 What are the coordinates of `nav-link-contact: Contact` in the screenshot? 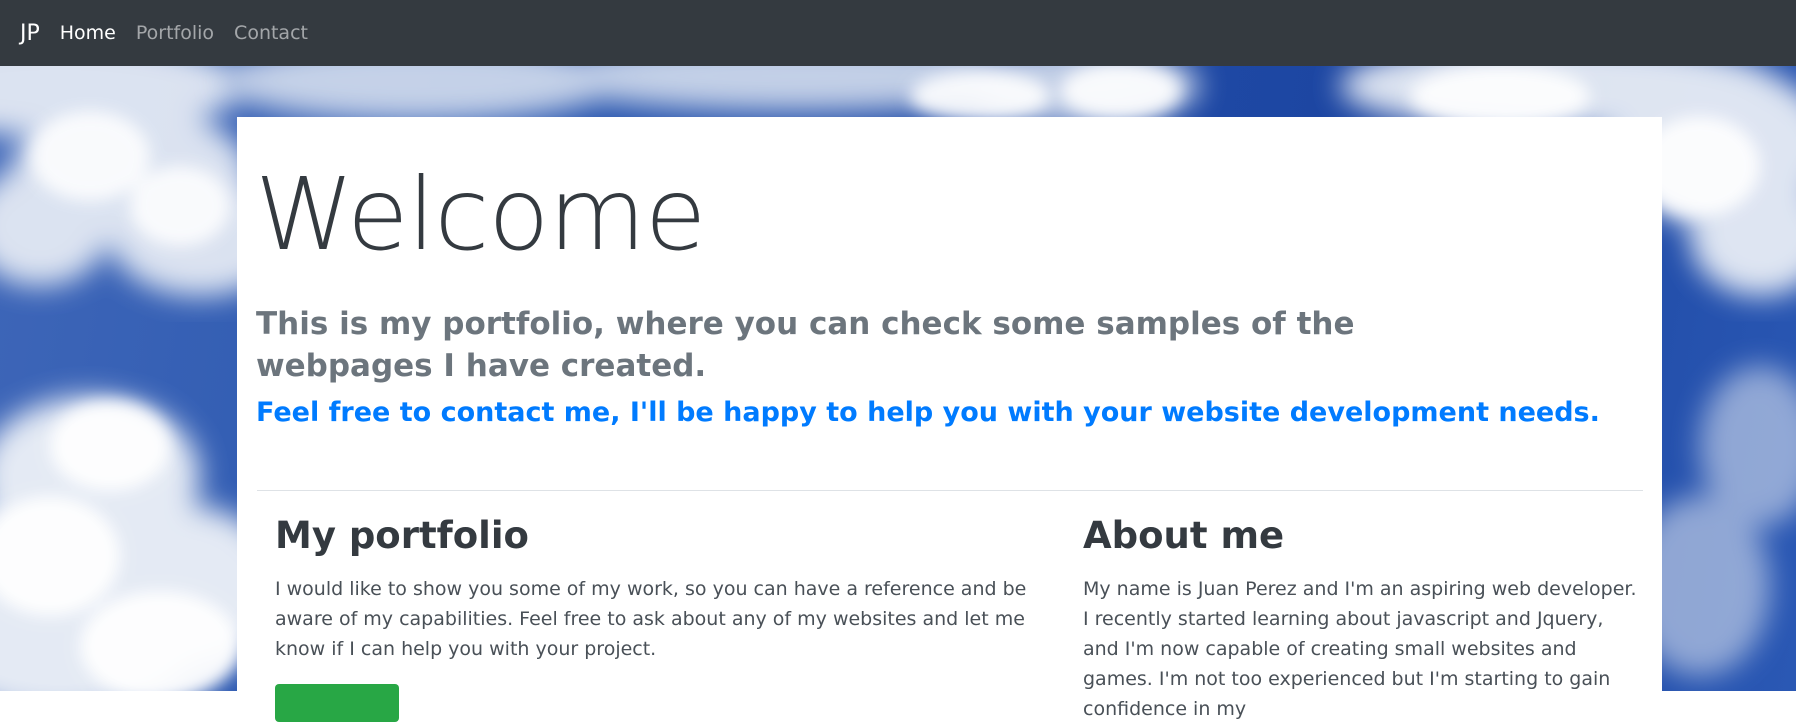 It's located at (271, 33).